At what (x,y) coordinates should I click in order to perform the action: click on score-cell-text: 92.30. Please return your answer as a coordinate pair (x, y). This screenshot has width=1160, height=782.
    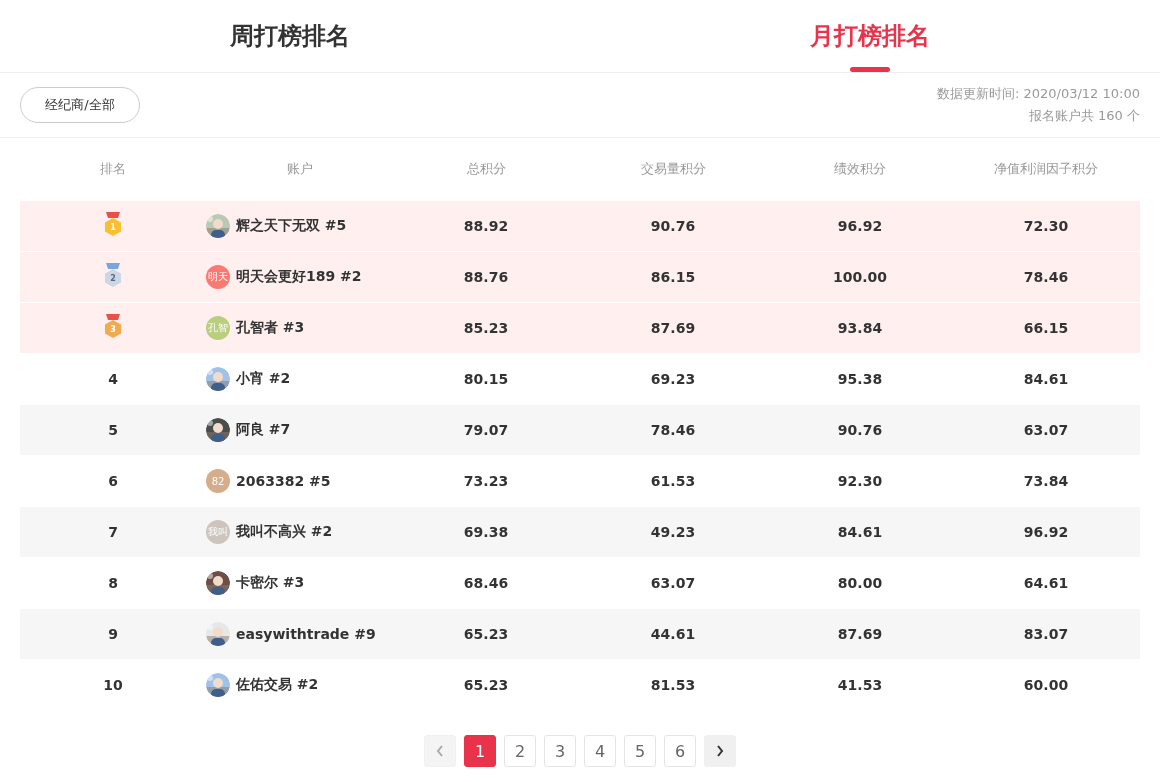
    Looking at the image, I should click on (860, 481).